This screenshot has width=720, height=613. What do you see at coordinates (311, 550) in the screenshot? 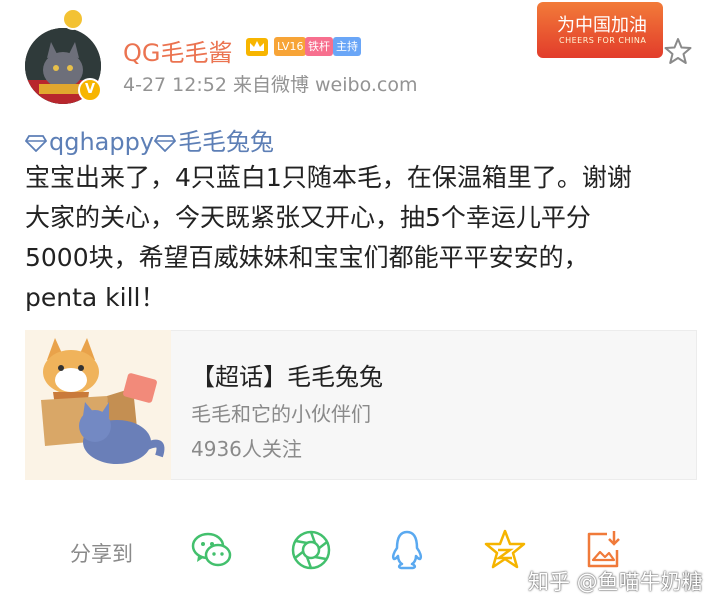
I see `moments-icon` at bounding box center [311, 550].